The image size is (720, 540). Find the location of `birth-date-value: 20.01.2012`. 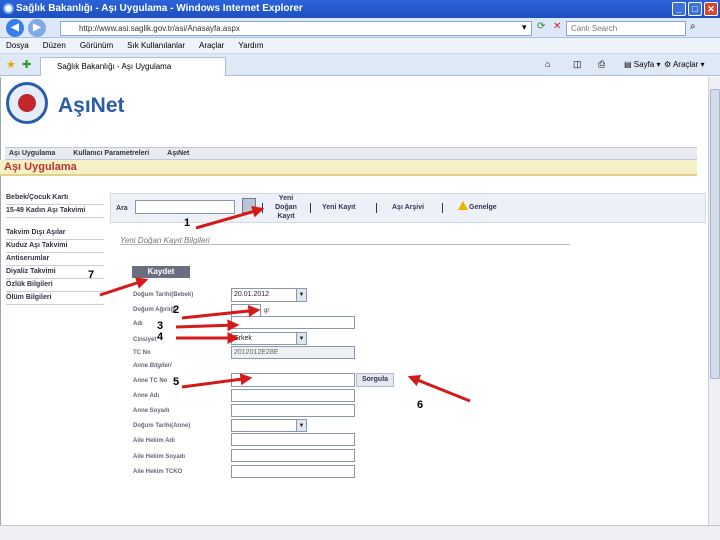

birth-date-value: 20.01.2012 is located at coordinates (252, 294).